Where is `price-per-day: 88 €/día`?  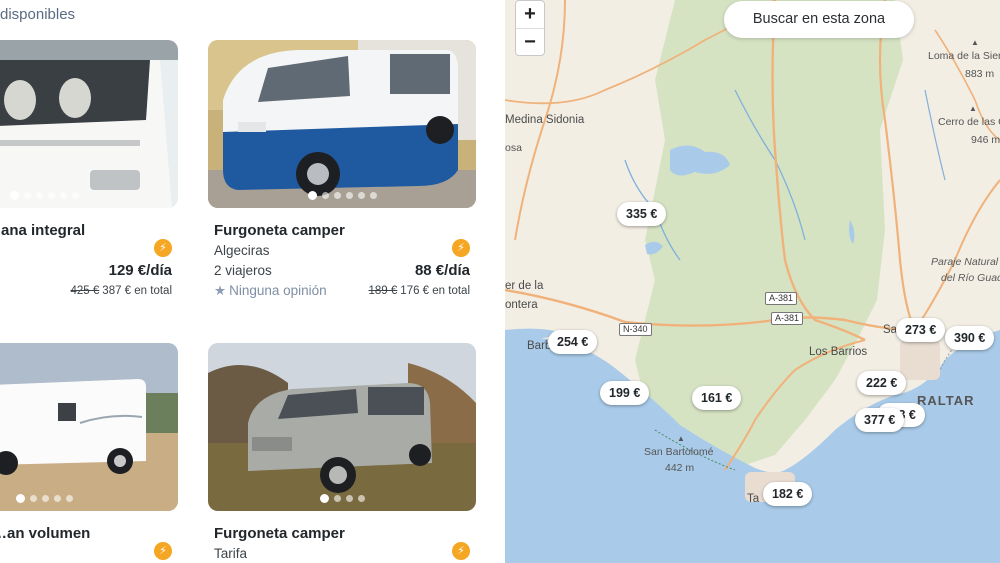 price-per-day: 88 €/día is located at coordinates (442, 270).